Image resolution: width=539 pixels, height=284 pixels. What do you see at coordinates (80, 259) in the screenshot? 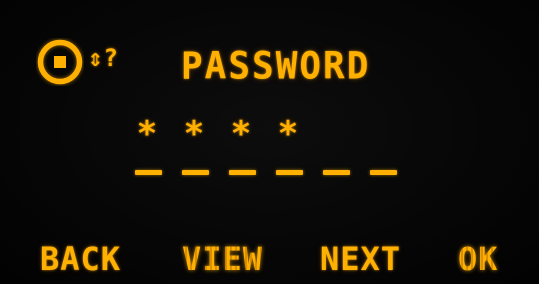
I see `back-softkey: BACK` at bounding box center [80, 259].